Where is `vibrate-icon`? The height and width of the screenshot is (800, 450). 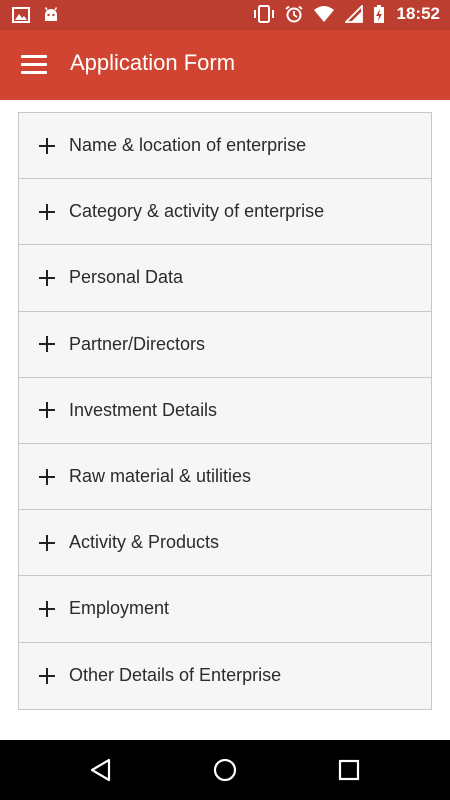
vibrate-icon is located at coordinates (263, 14).